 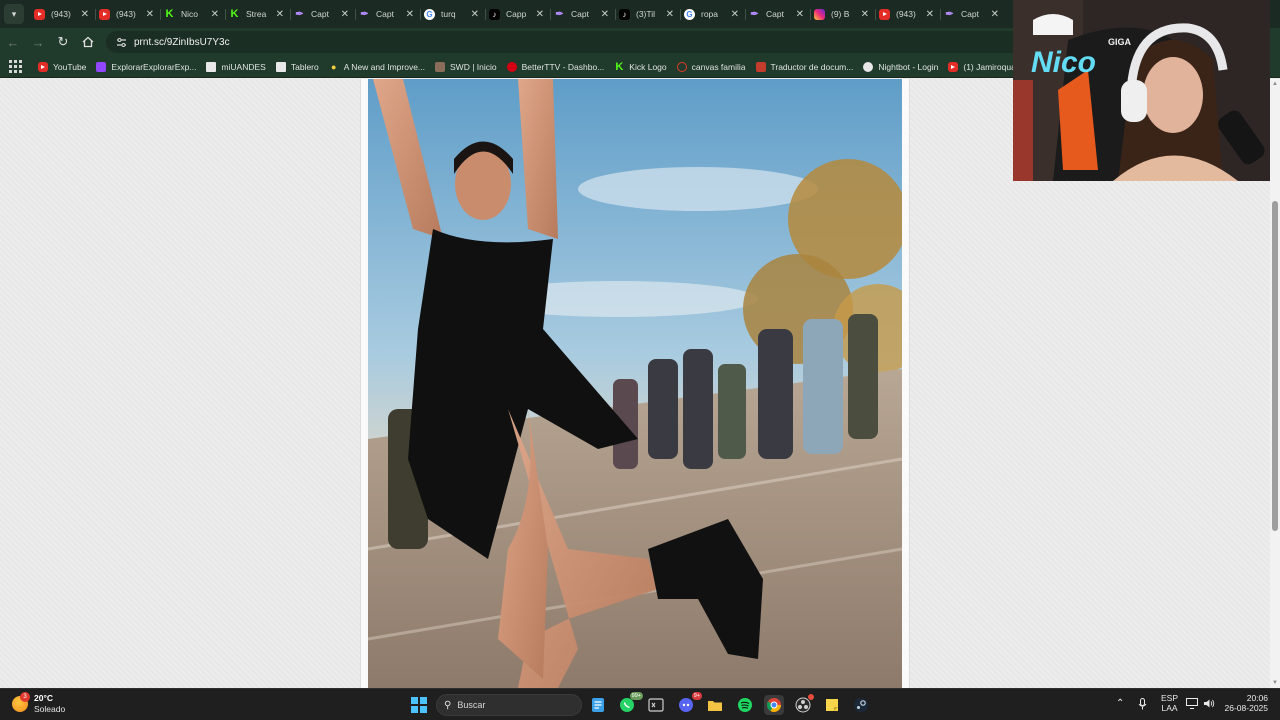 What do you see at coordinates (364, 14) in the screenshot?
I see `feather-icon: ✒` at bounding box center [364, 14].